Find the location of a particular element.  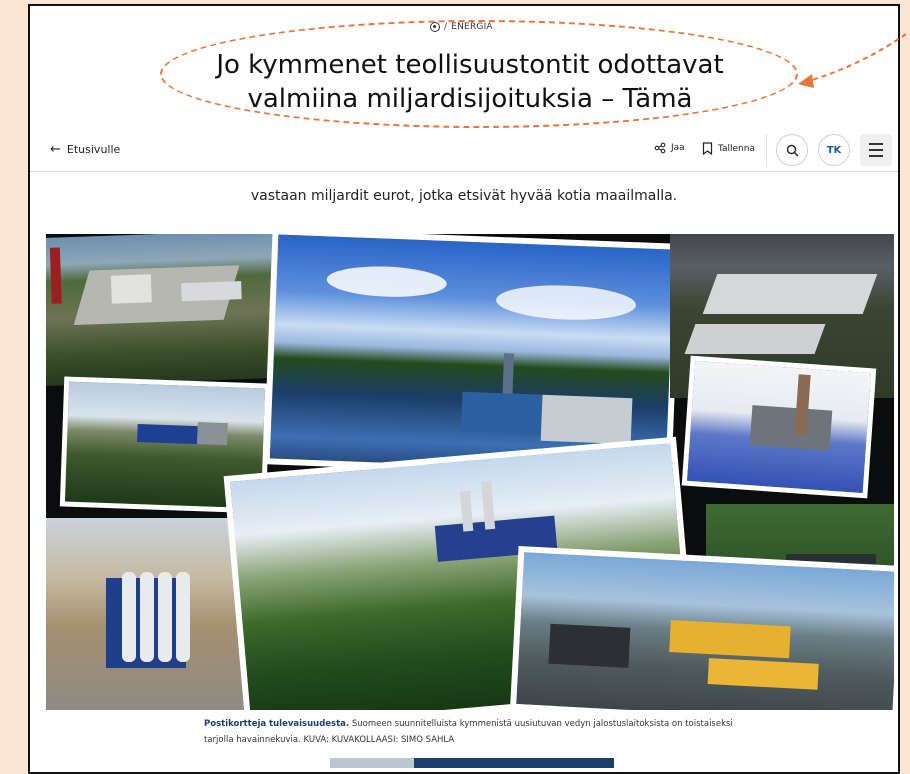

search-icon is located at coordinates (792, 150).